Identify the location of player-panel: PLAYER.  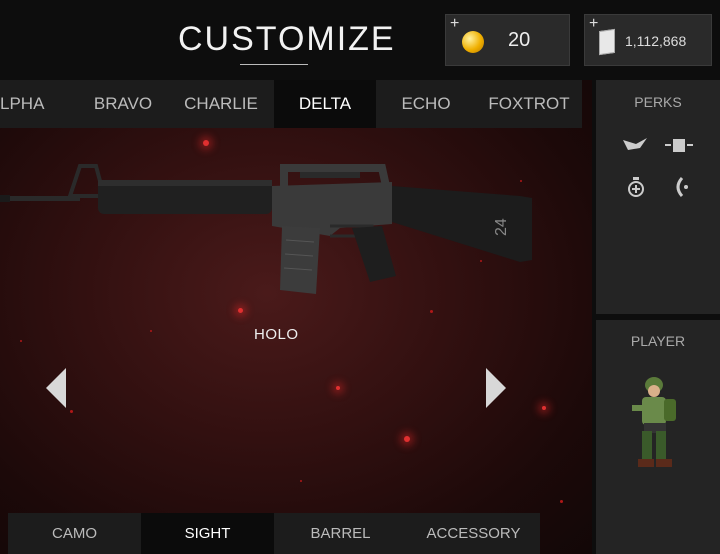
(658, 437).